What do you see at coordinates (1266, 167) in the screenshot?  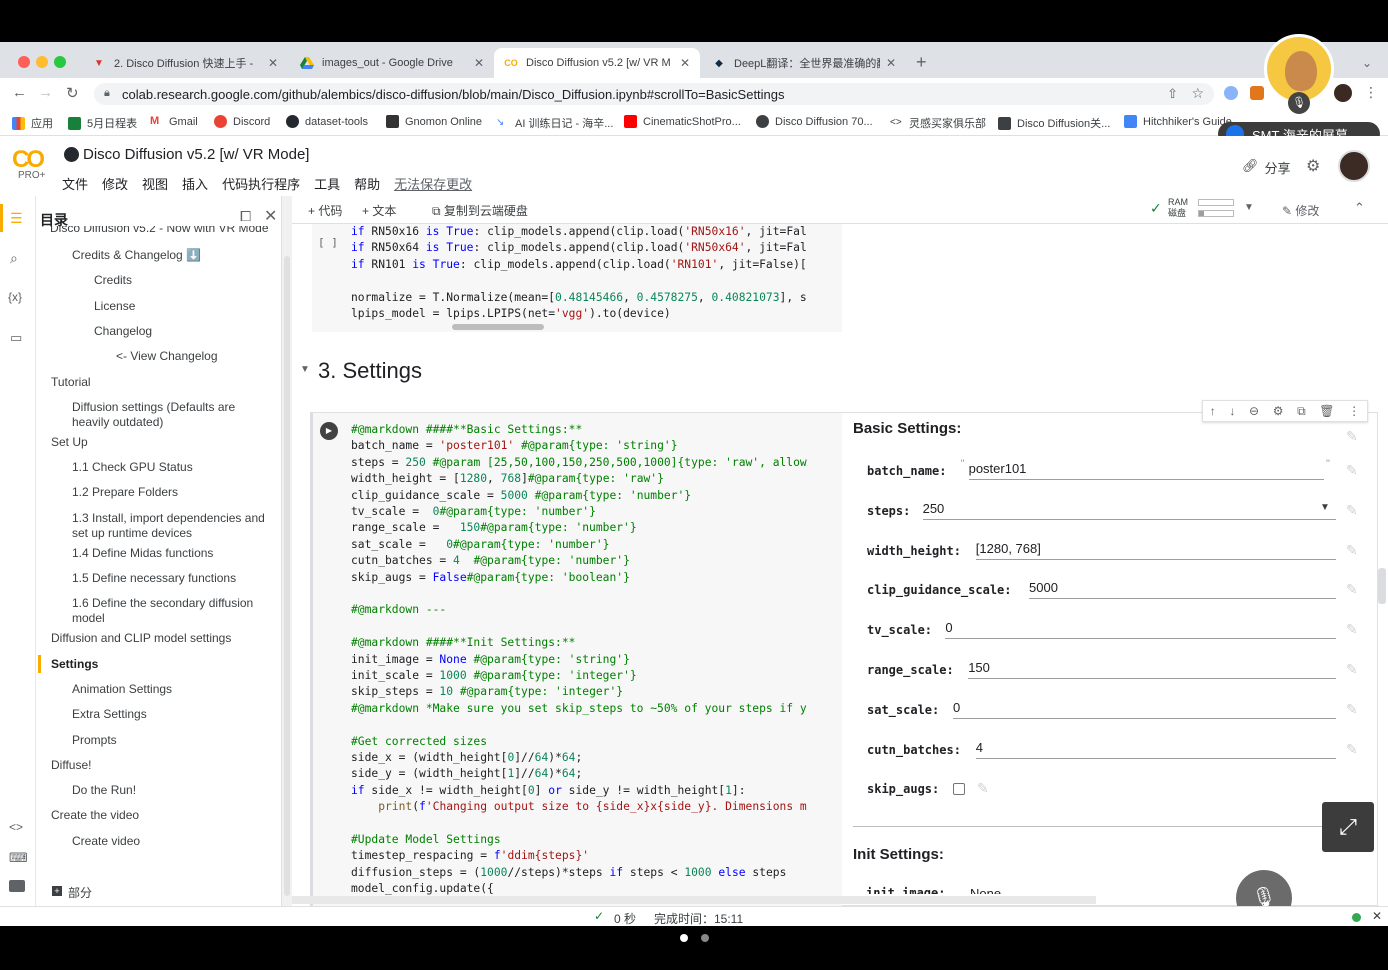 I see `share-button: 🔗︎ 分享` at bounding box center [1266, 167].